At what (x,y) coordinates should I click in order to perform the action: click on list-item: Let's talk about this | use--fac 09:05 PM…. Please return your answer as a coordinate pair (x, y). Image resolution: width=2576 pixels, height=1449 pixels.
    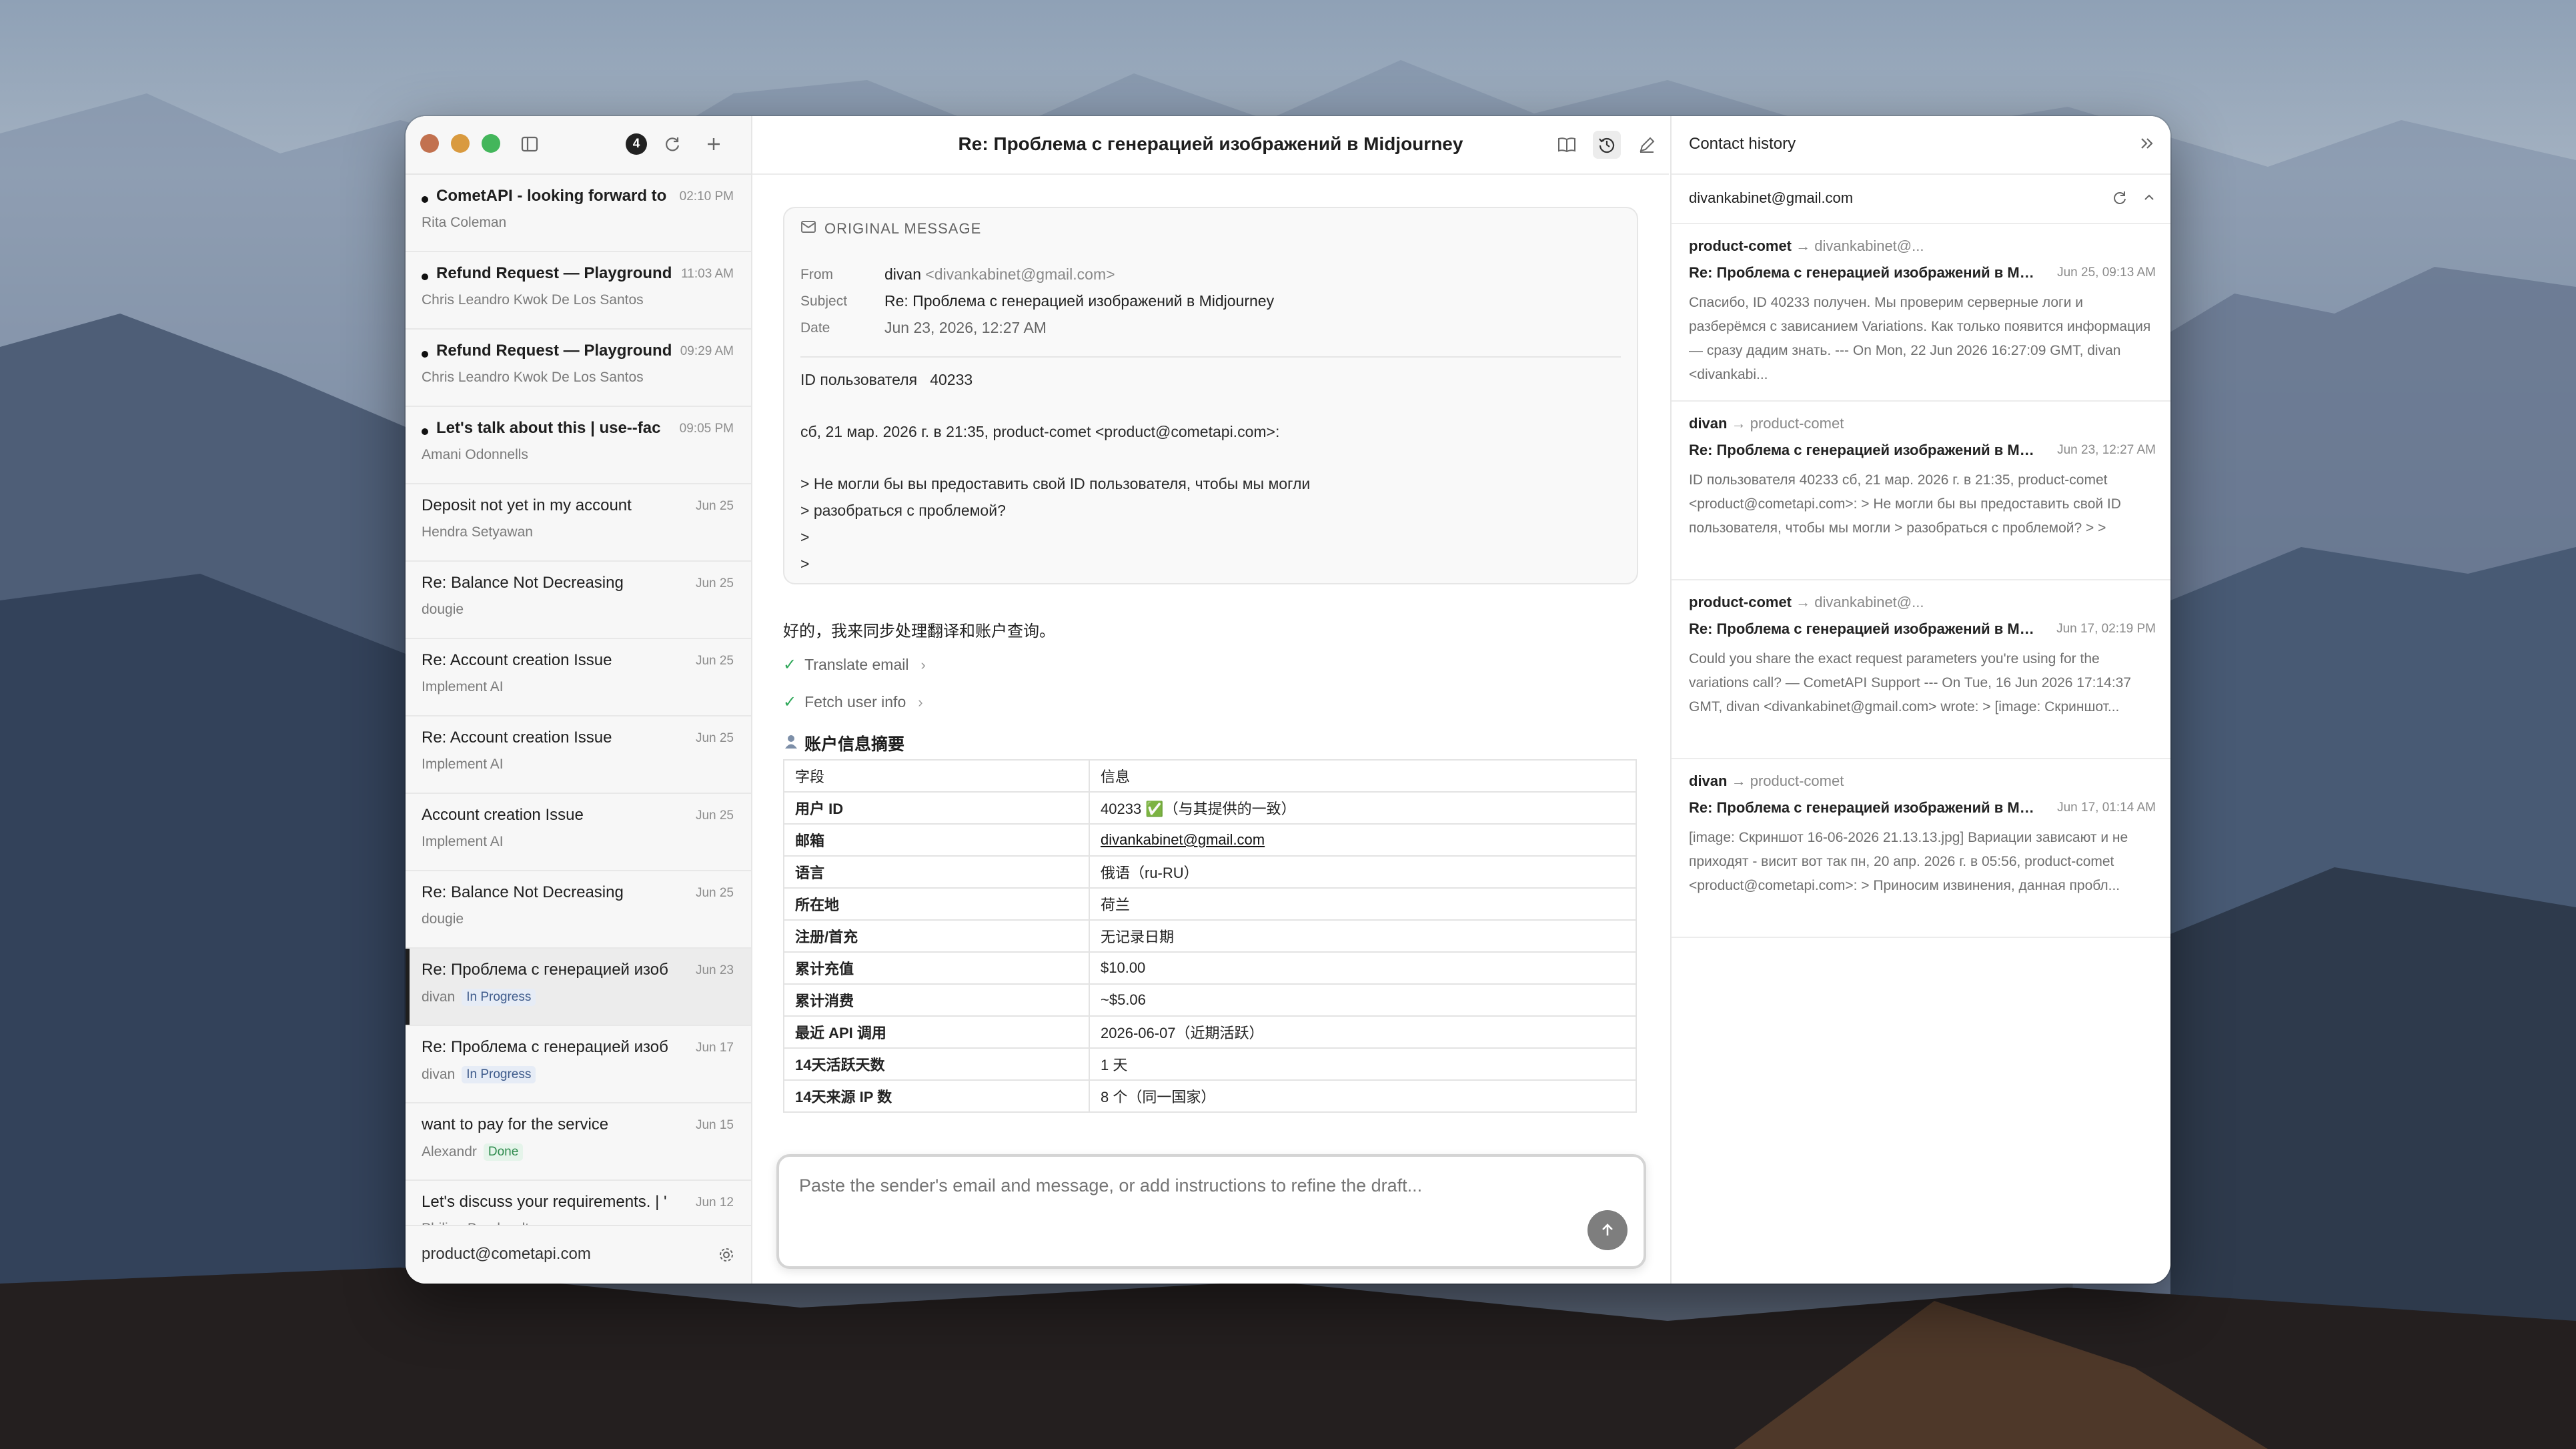
    Looking at the image, I should click on (578, 445).